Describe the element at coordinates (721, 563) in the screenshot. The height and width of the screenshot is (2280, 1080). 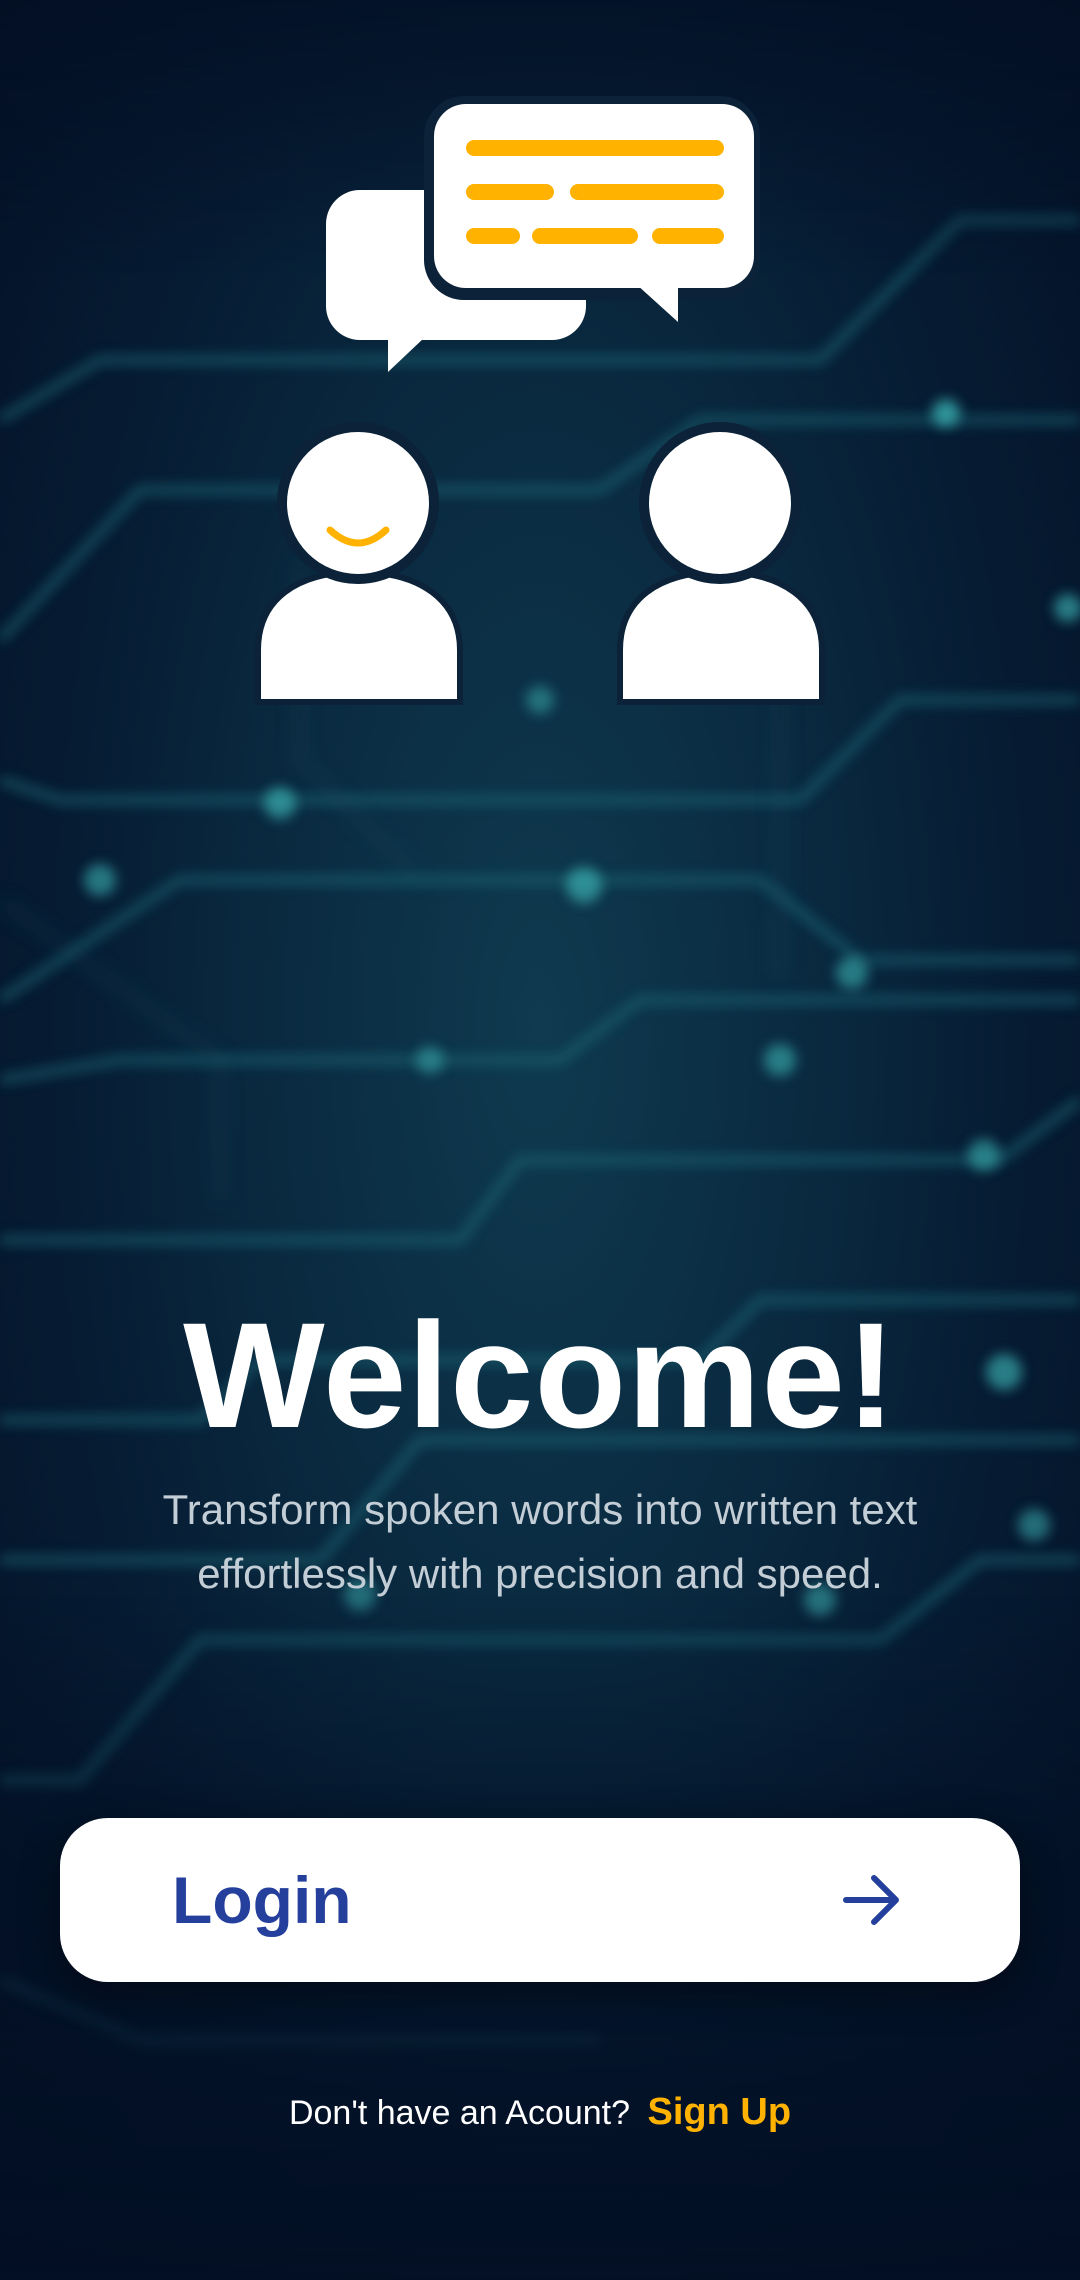
I see `user-icon` at that location.